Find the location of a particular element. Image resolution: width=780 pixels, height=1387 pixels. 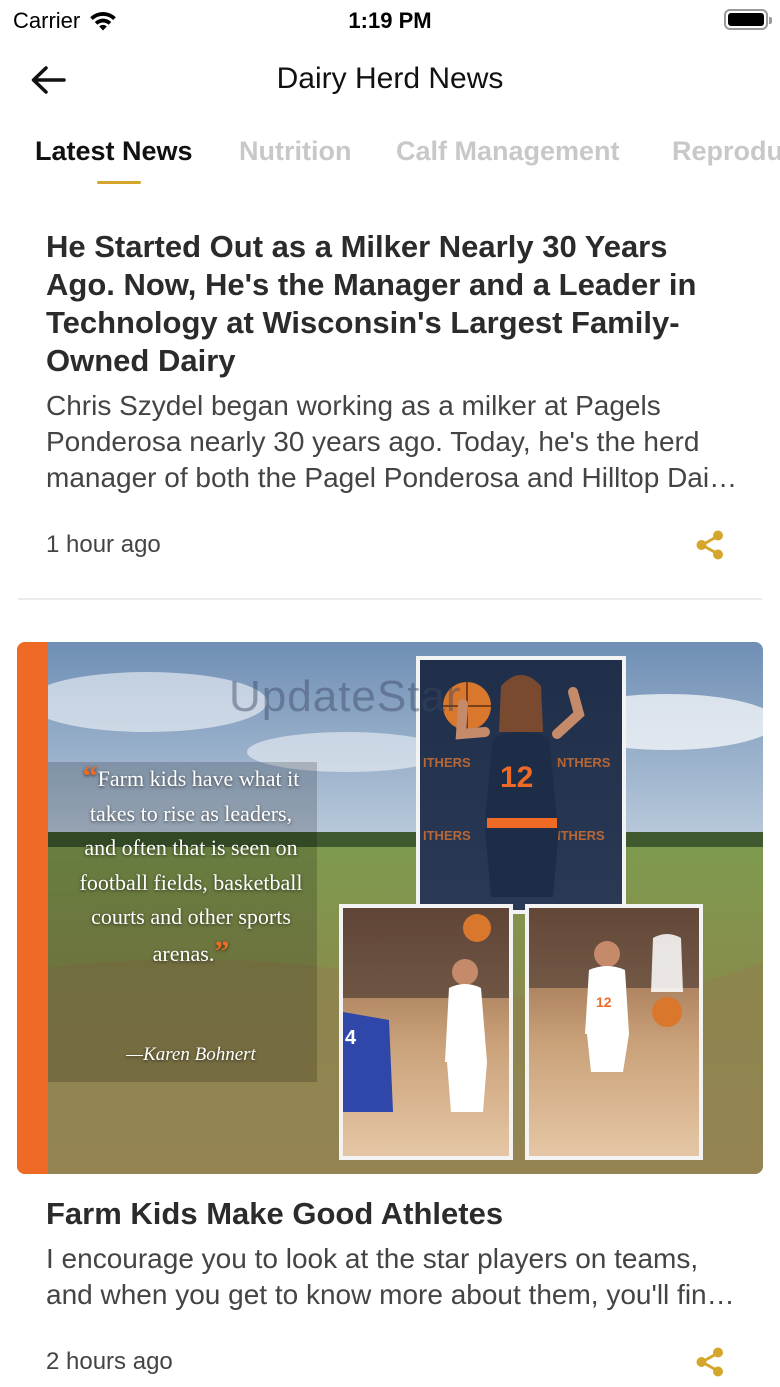

image-watermark: UpdateStar is located at coordinates (345, 696).